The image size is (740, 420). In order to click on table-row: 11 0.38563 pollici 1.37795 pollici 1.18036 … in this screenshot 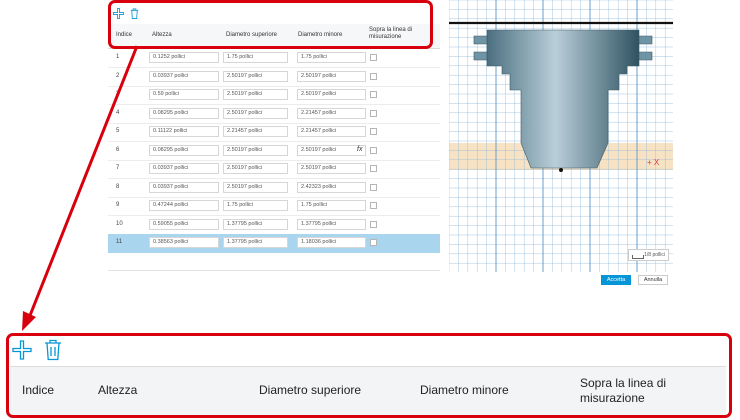, I will do `click(274, 243)`.